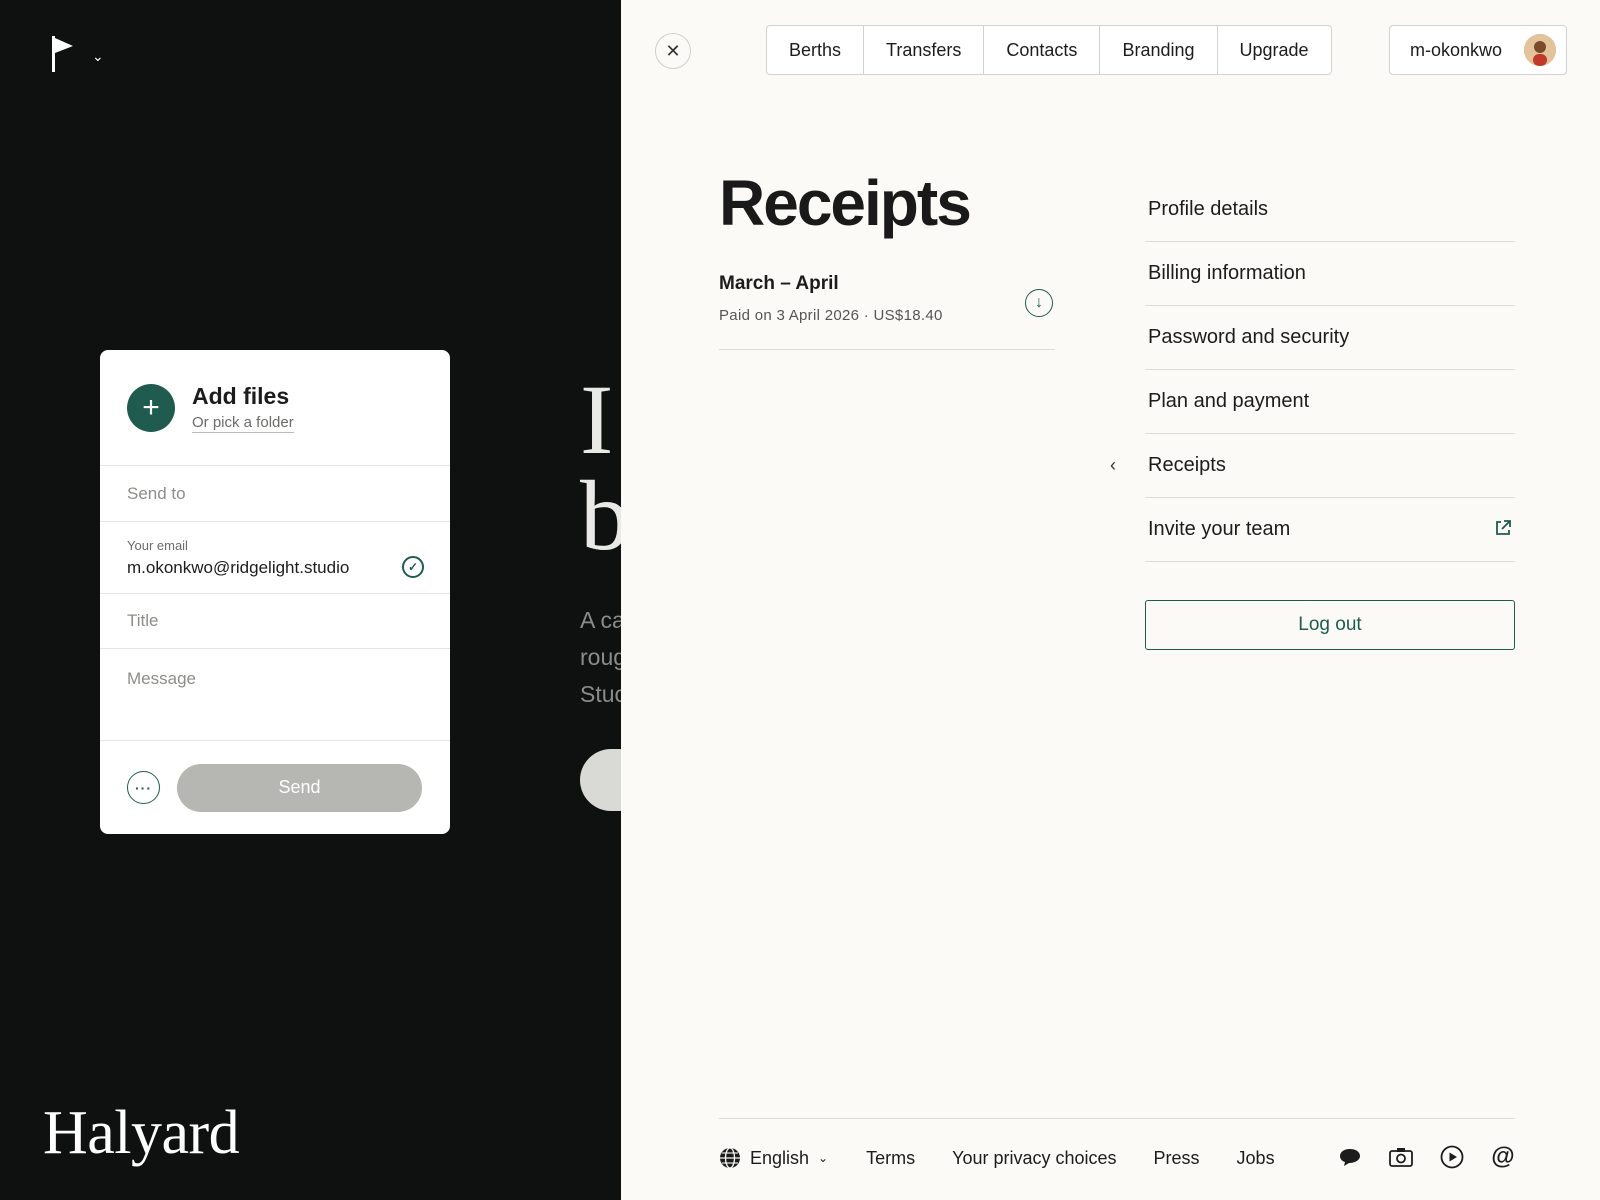 Image resolution: width=1600 pixels, height=1200 pixels. Describe the element at coordinates (1227, 273) in the screenshot. I see `menu-item-label: Billing information` at that location.